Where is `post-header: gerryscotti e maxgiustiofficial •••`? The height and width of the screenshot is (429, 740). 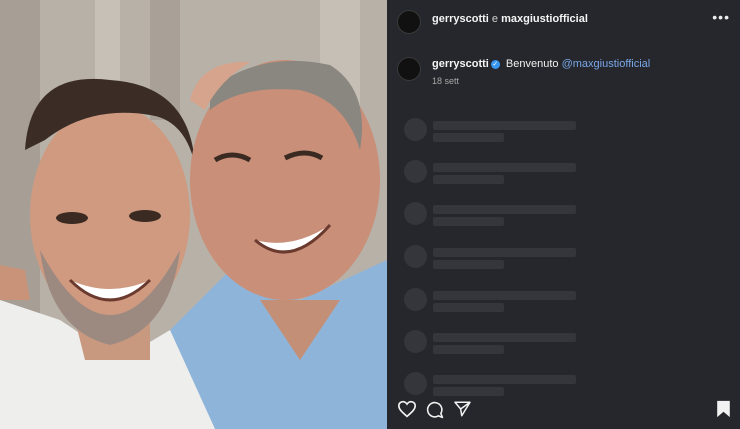
post-header: gerryscotti e maxgiustiofficial ••• is located at coordinates (563, 20).